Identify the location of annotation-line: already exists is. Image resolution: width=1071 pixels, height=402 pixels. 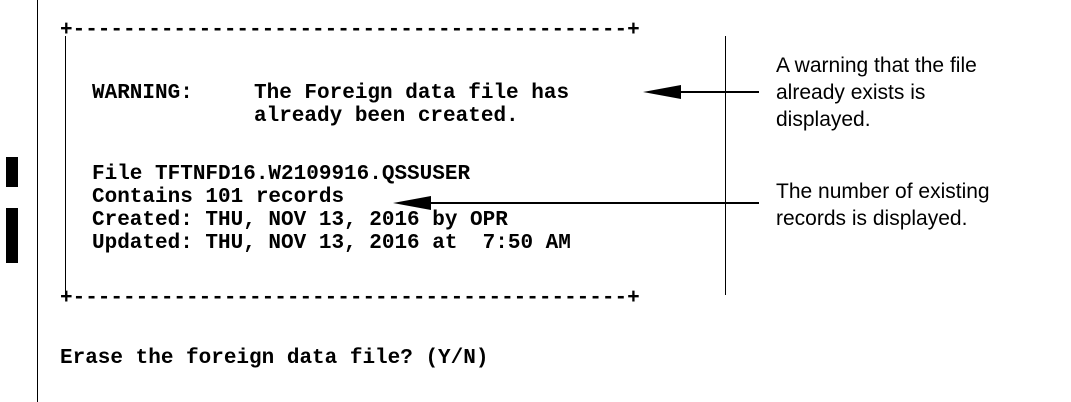
(851, 92).